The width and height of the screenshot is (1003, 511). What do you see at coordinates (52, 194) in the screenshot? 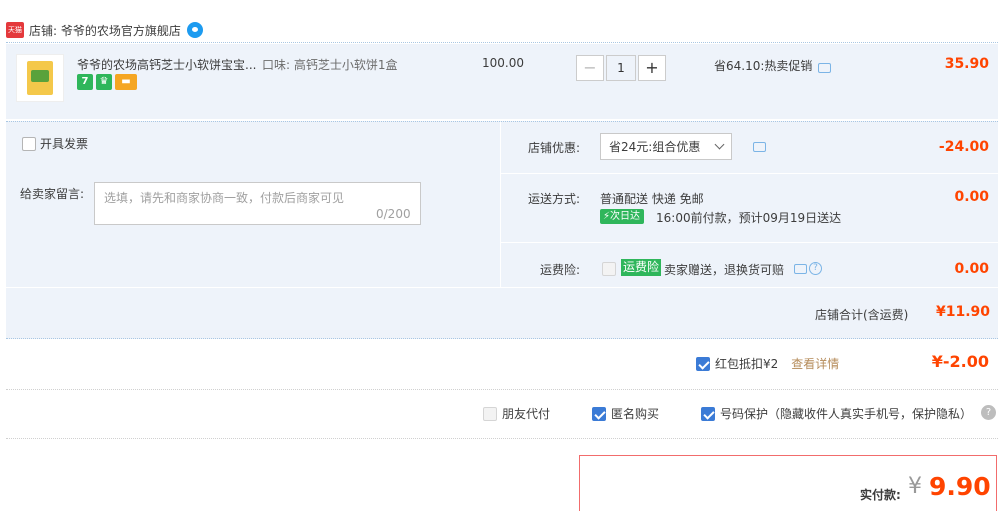
I see `memo-label: 给卖家留言:` at bounding box center [52, 194].